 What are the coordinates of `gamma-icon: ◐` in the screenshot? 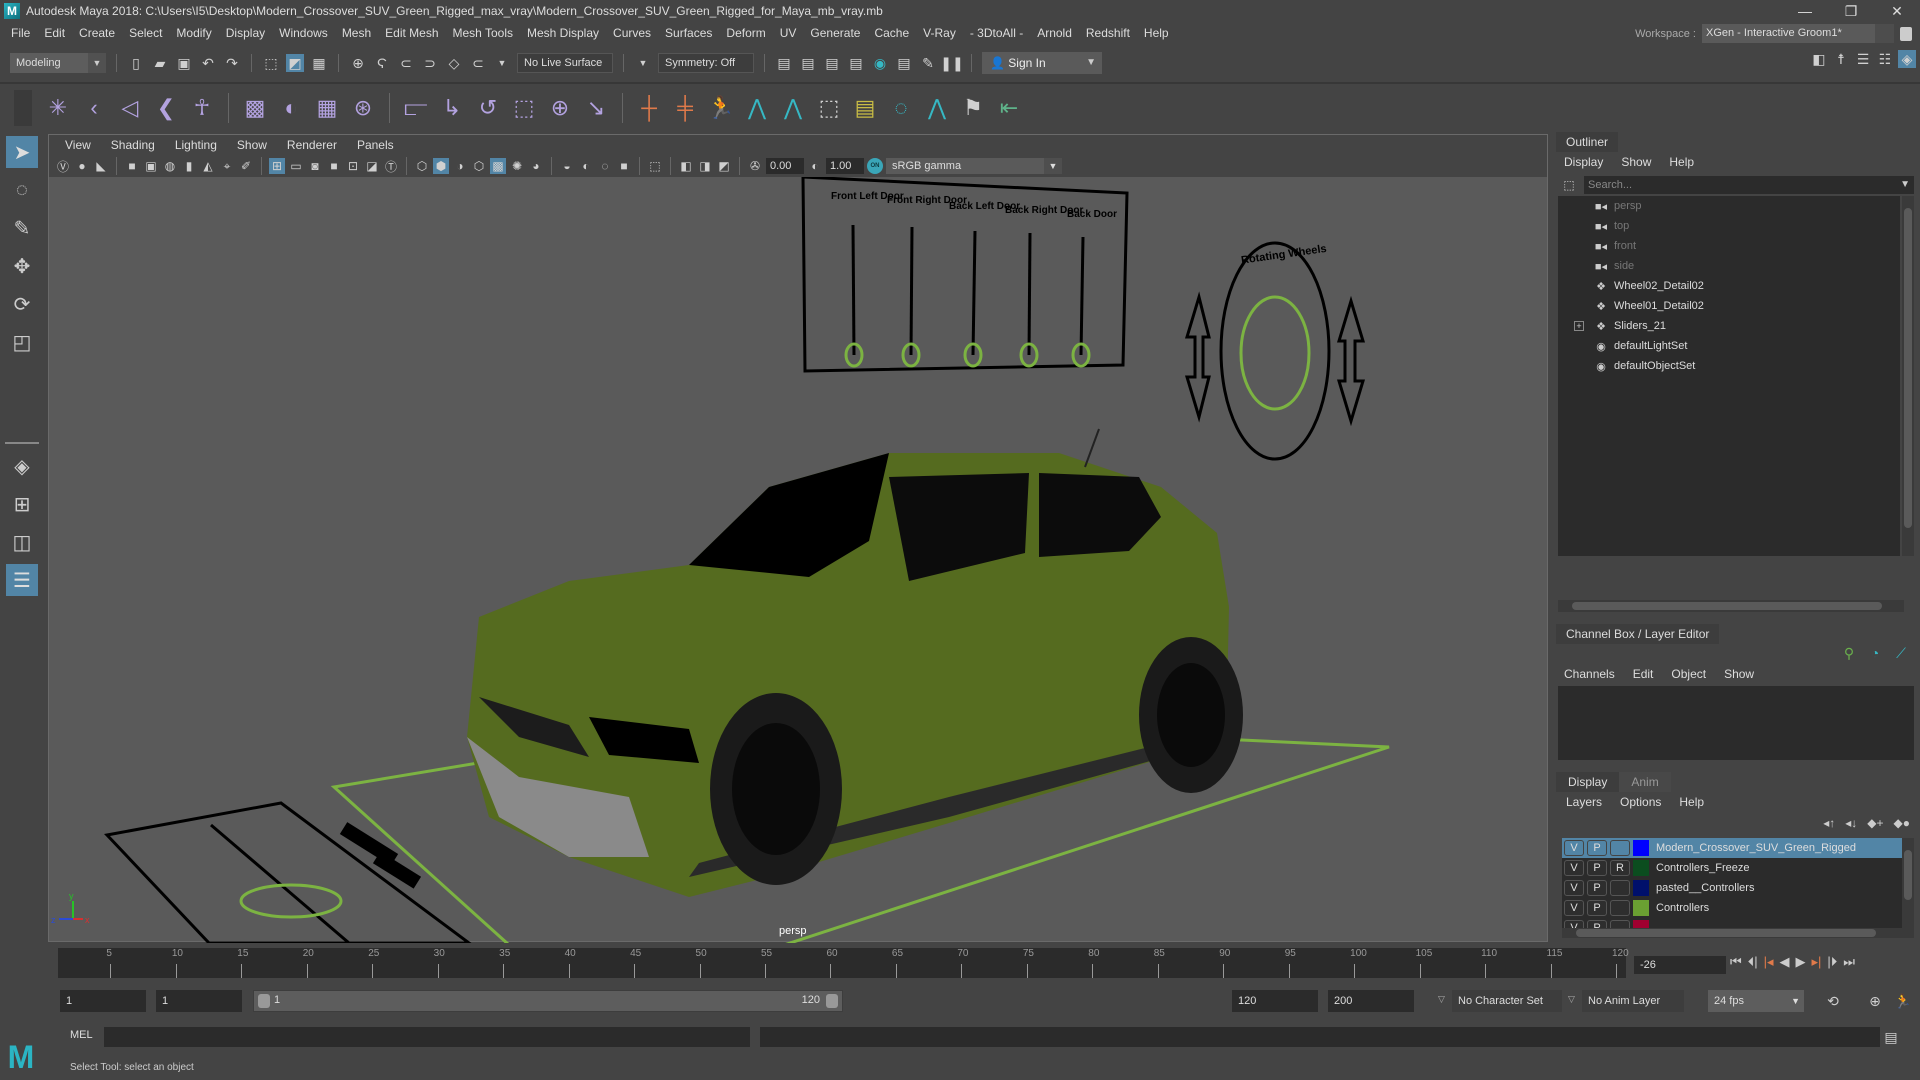 It's located at (815, 166).